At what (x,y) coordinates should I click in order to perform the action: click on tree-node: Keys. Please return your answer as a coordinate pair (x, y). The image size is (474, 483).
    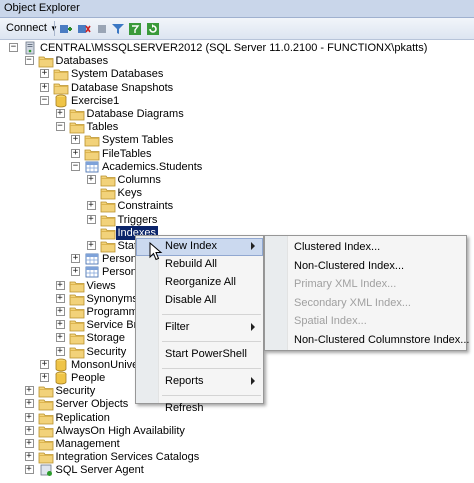
    Looking at the image, I should click on (237, 193).